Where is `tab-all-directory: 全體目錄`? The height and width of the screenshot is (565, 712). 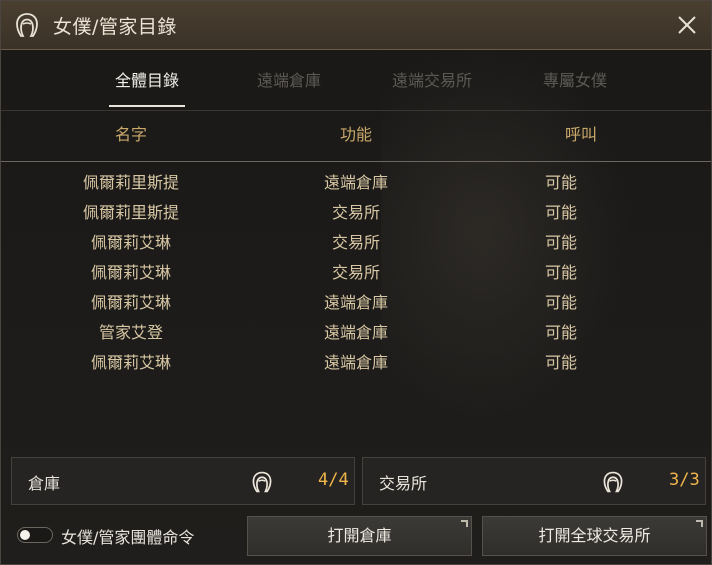 tab-all-directory: 全體目錄 is located at coordinates (147, 84).